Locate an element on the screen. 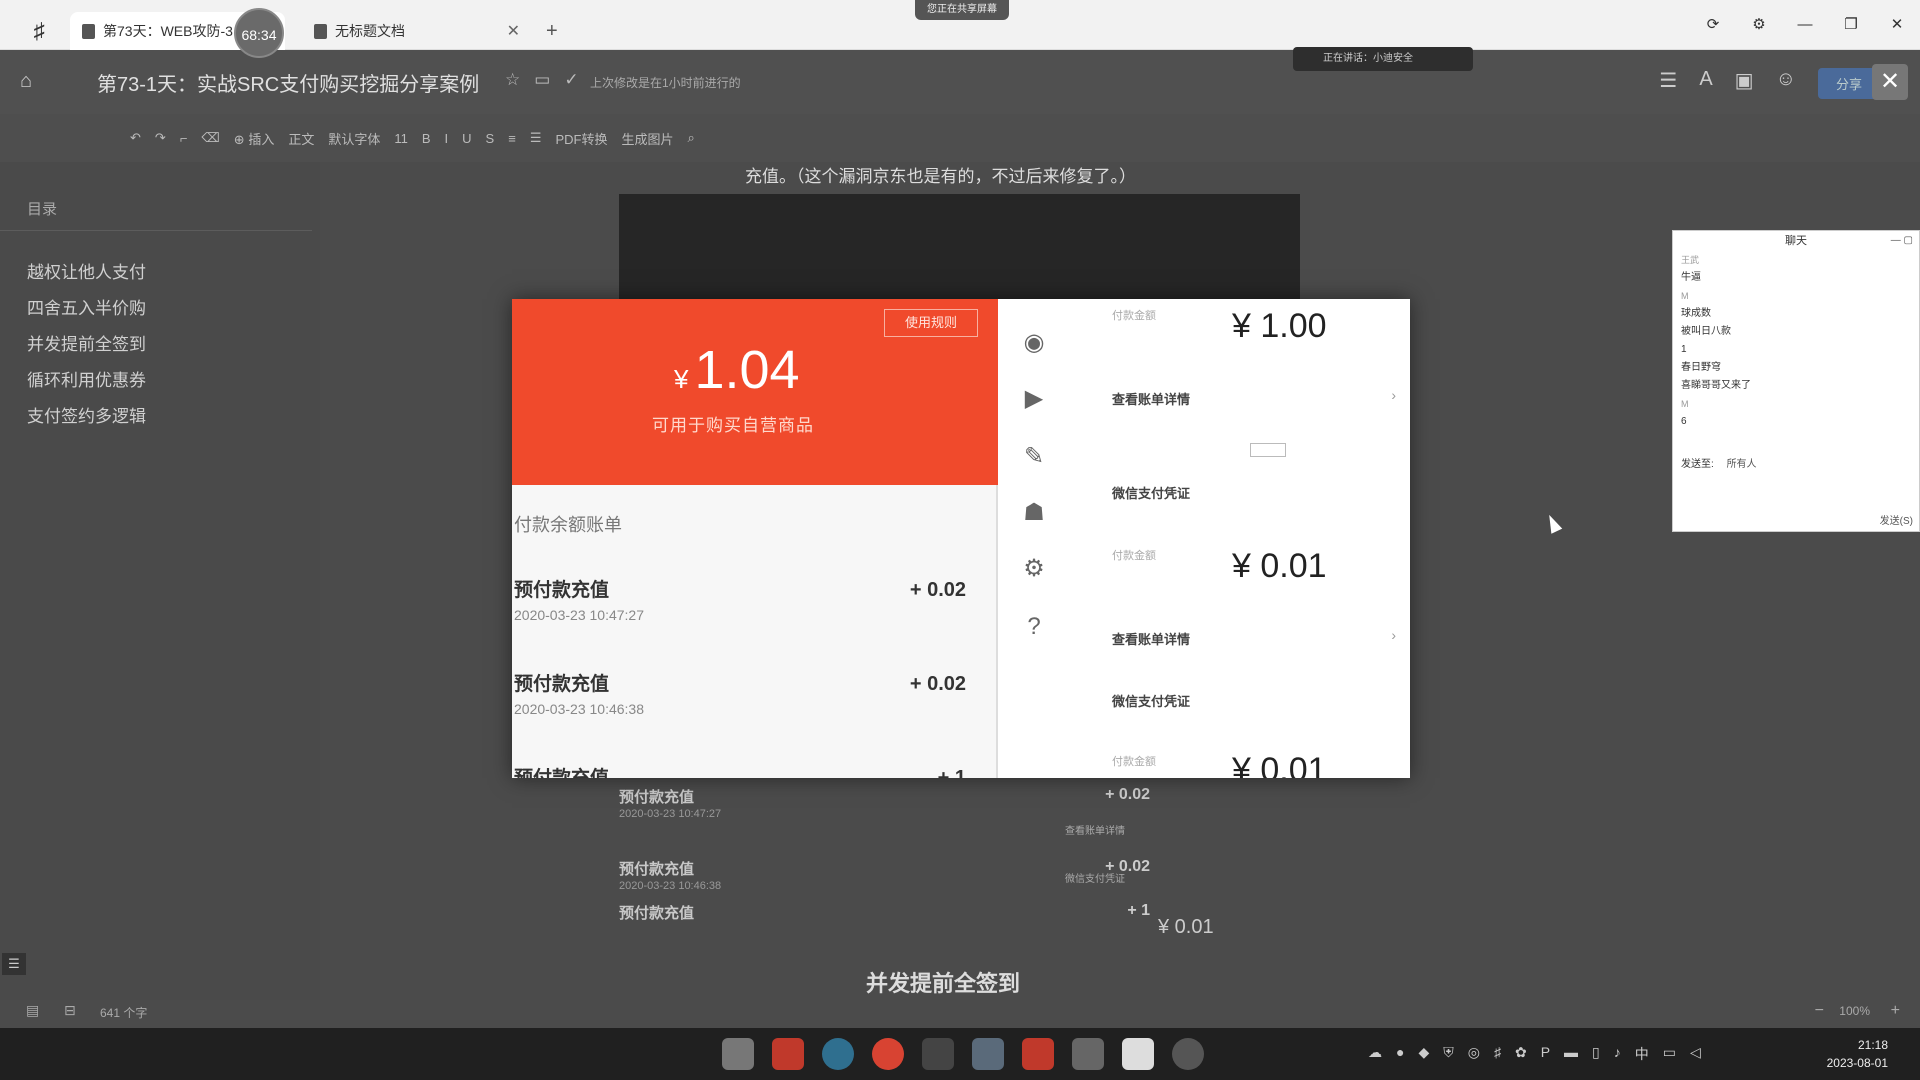  java-icon is located at coordinates (1138, 1054).